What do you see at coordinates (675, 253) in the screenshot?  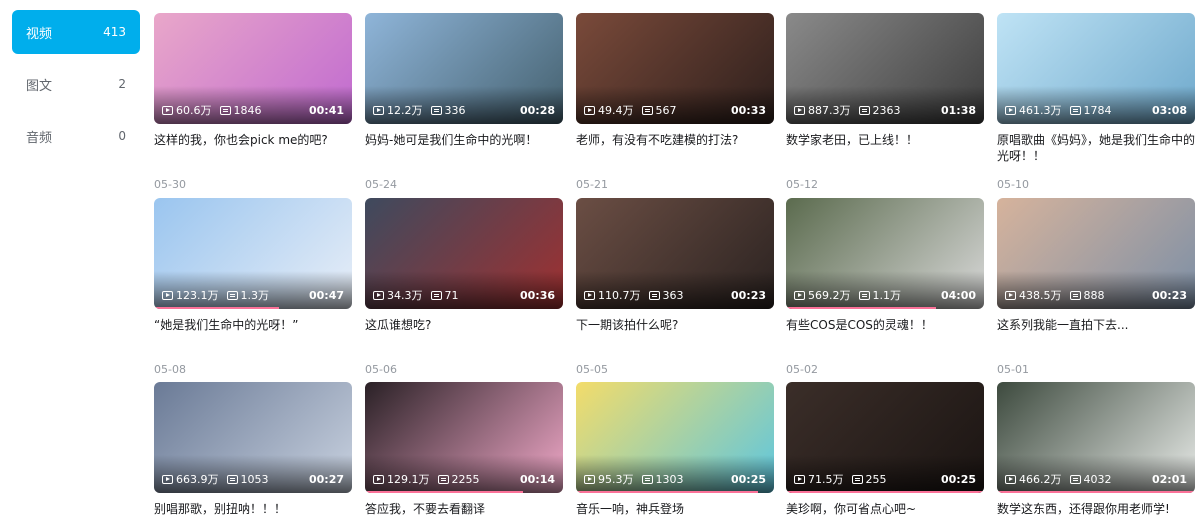 I see `video-thumbnail: 110.7万 363 00:23` at bounding box center [675, 253].